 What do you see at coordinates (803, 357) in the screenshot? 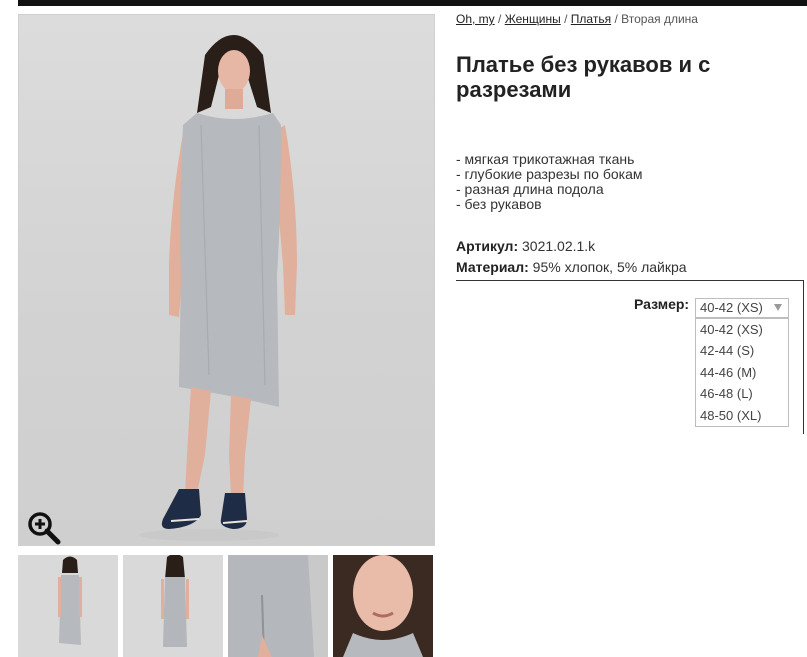
I see `section-divider-vertical` at bounding box center [803, 357].